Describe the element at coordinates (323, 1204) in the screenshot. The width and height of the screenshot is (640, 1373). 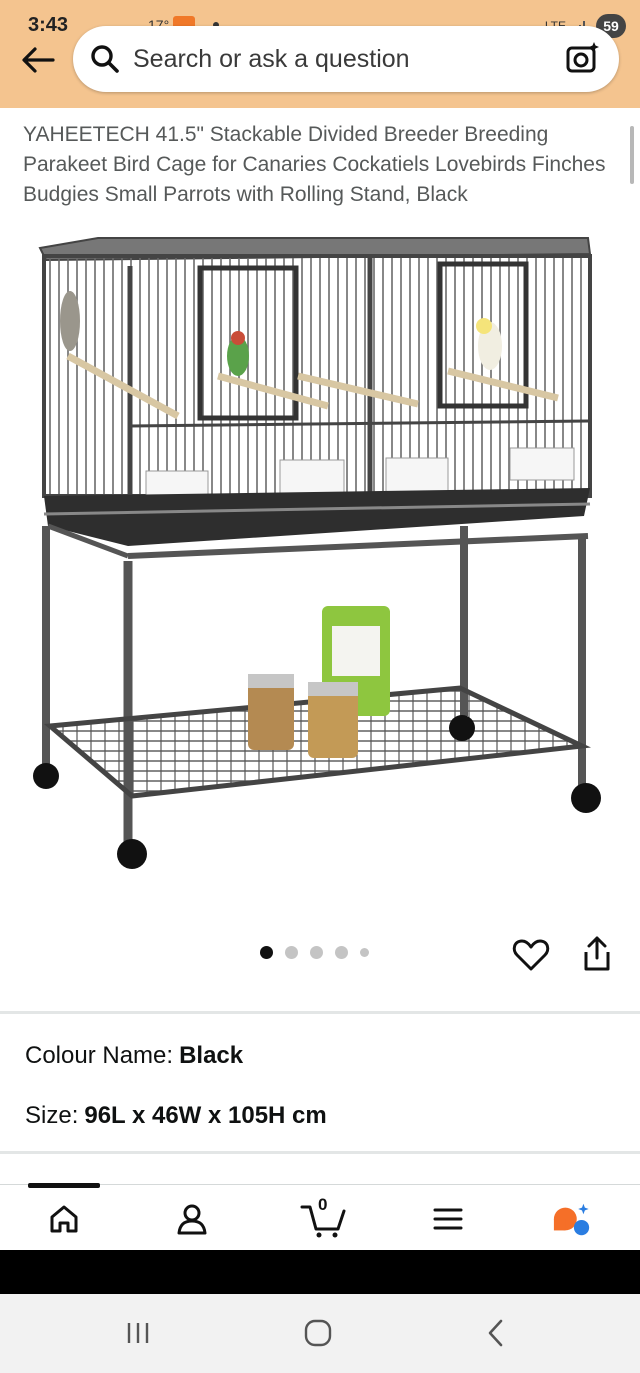
I see `cart-count: 0` at that location.